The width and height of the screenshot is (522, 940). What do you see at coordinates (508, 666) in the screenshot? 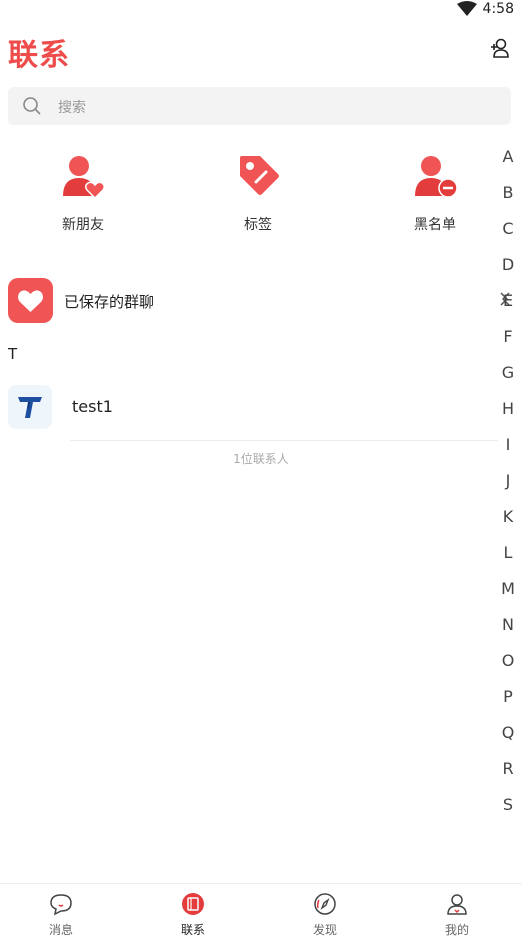
I see `index-letter: O` at bounding box center [508, 666].